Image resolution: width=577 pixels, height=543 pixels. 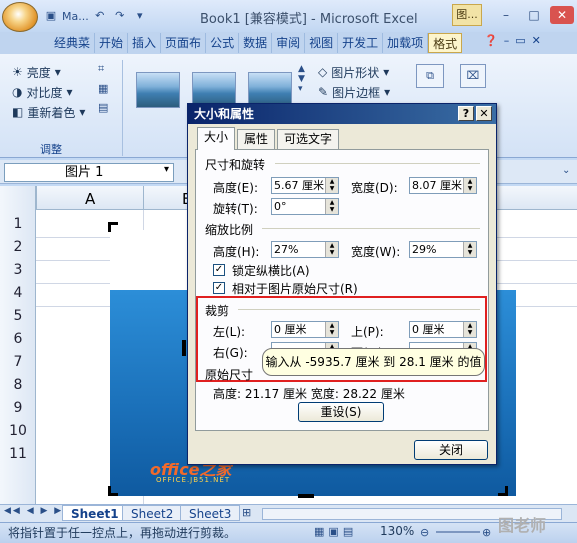 I want to click on styles-scroll-icons: ▲ ▼ ▾, so click(x=301, y=79).